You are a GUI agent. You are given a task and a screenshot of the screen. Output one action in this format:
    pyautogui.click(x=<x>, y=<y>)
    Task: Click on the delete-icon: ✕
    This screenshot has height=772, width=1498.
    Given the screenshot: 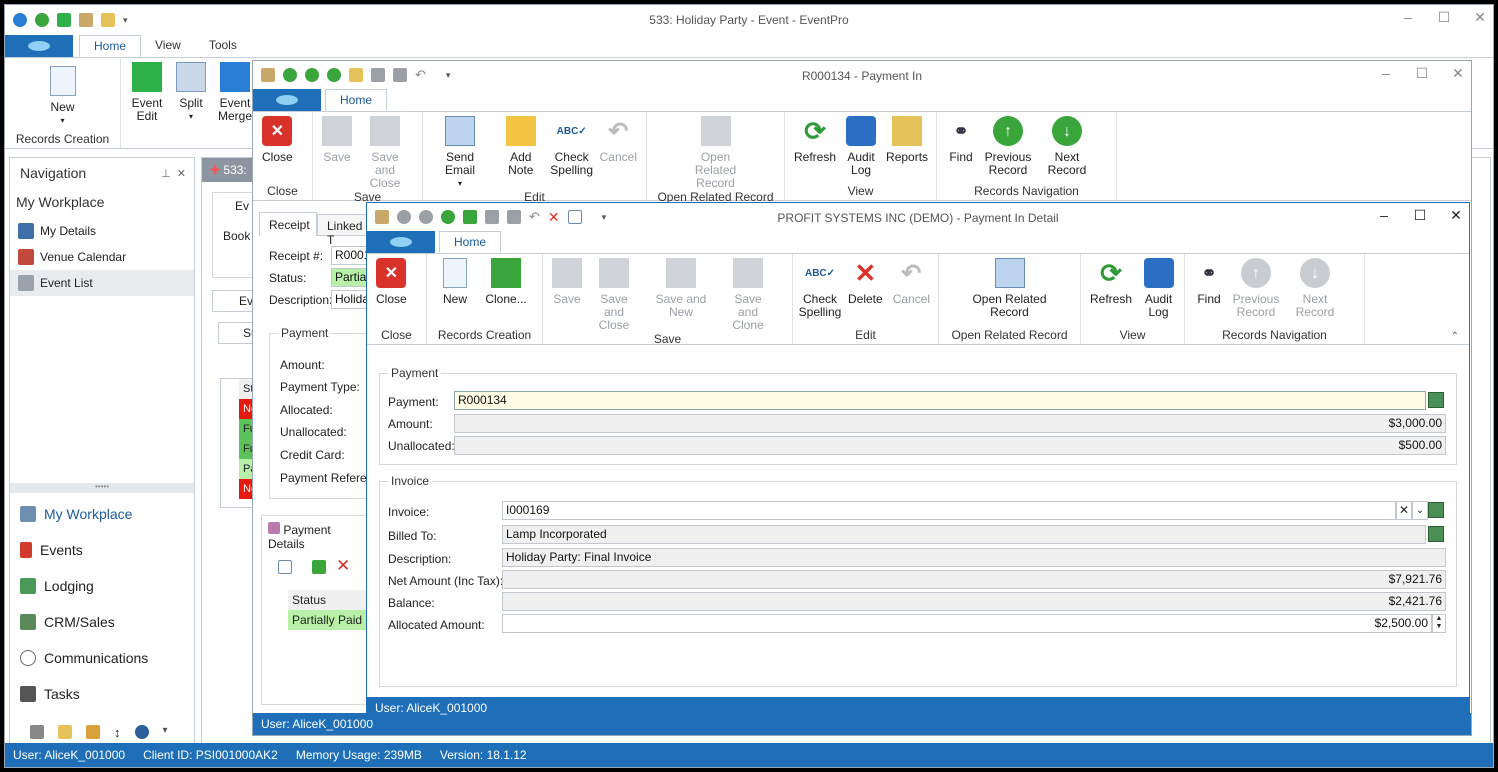 What is the action you would take?
    pyautogui.click(x=554, y=217)
    